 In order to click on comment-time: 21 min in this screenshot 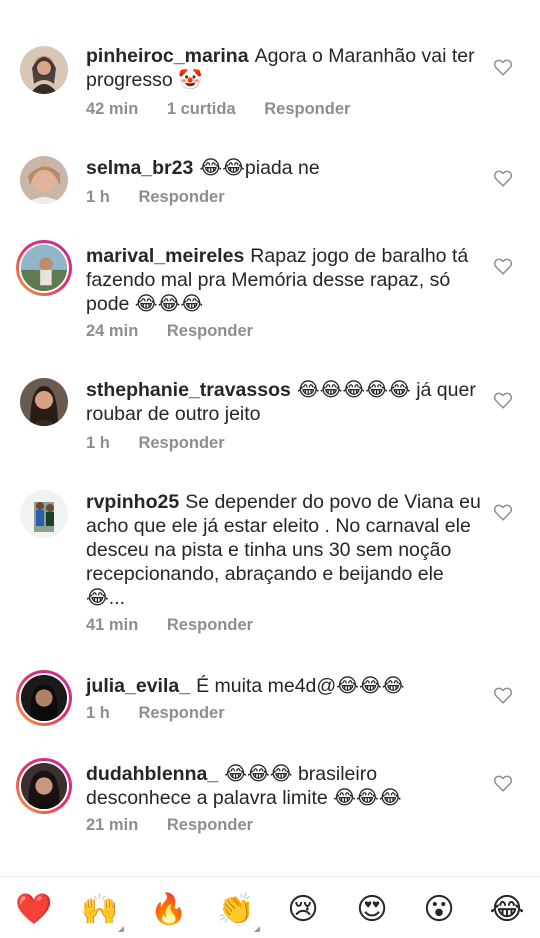, I will do `click(112, 825)`.